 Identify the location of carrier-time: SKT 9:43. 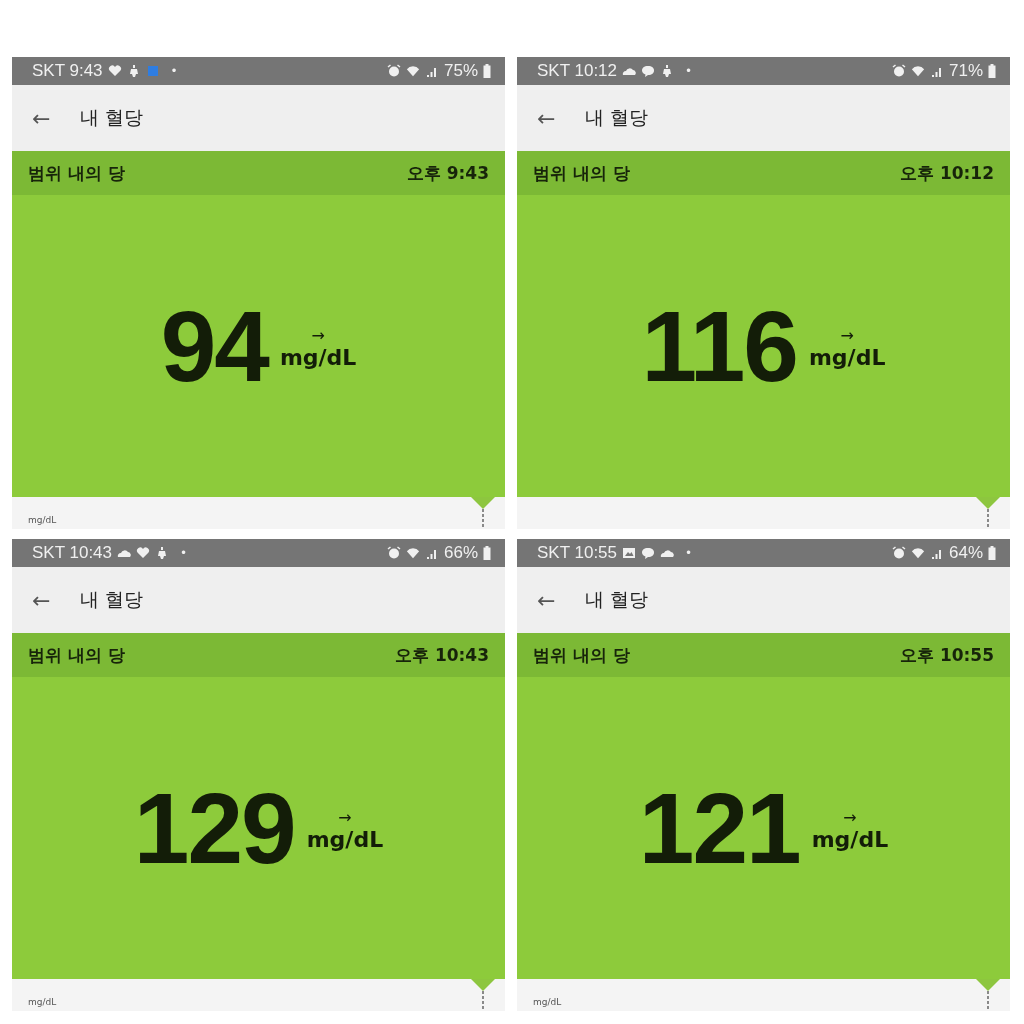
(67, 71).